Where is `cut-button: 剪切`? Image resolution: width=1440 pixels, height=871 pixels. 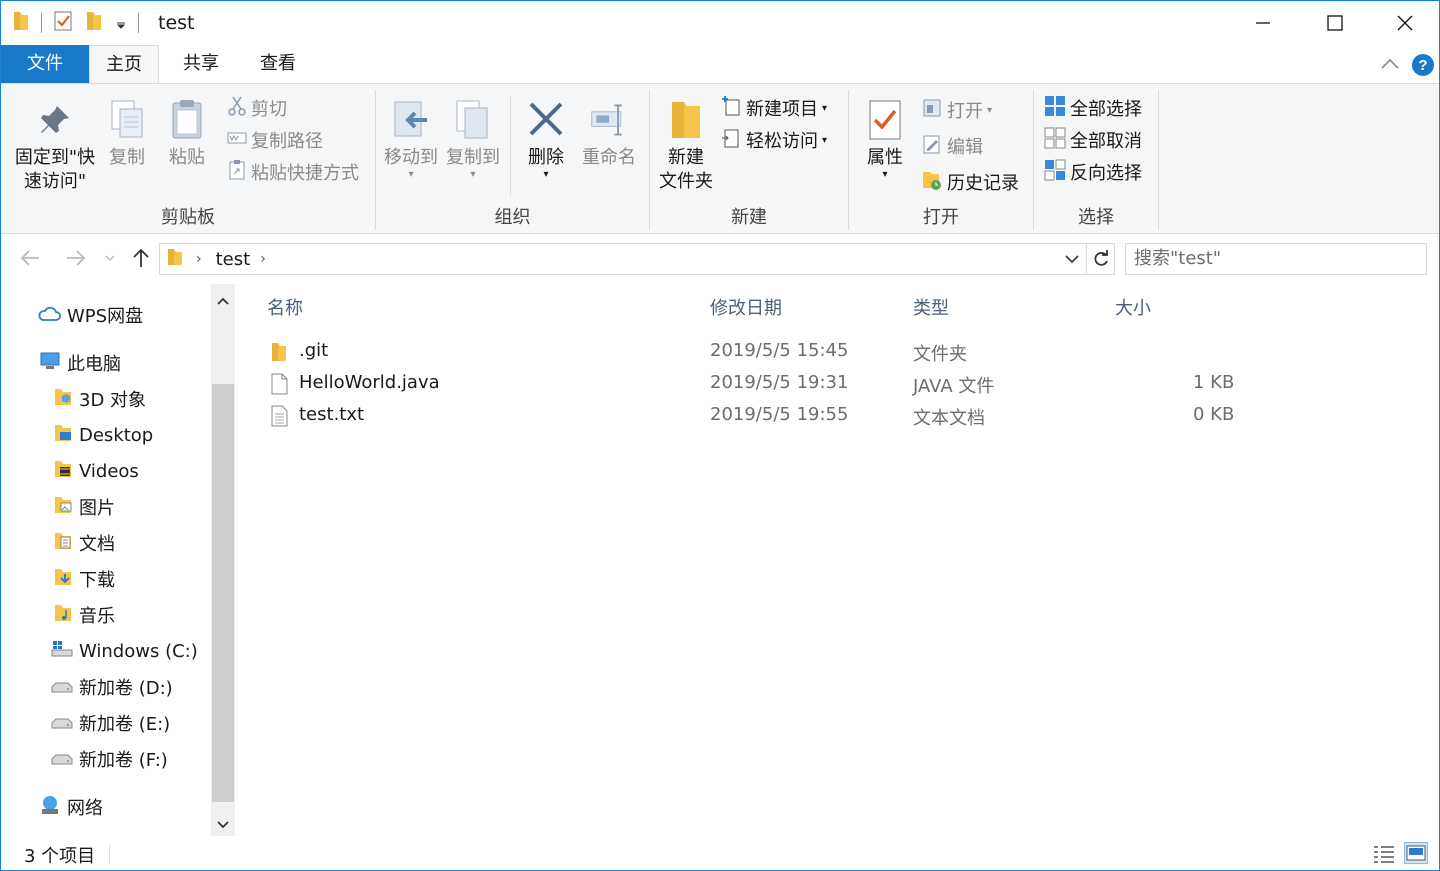 cut-button: 剪切 is located at coordinates (257, 108).